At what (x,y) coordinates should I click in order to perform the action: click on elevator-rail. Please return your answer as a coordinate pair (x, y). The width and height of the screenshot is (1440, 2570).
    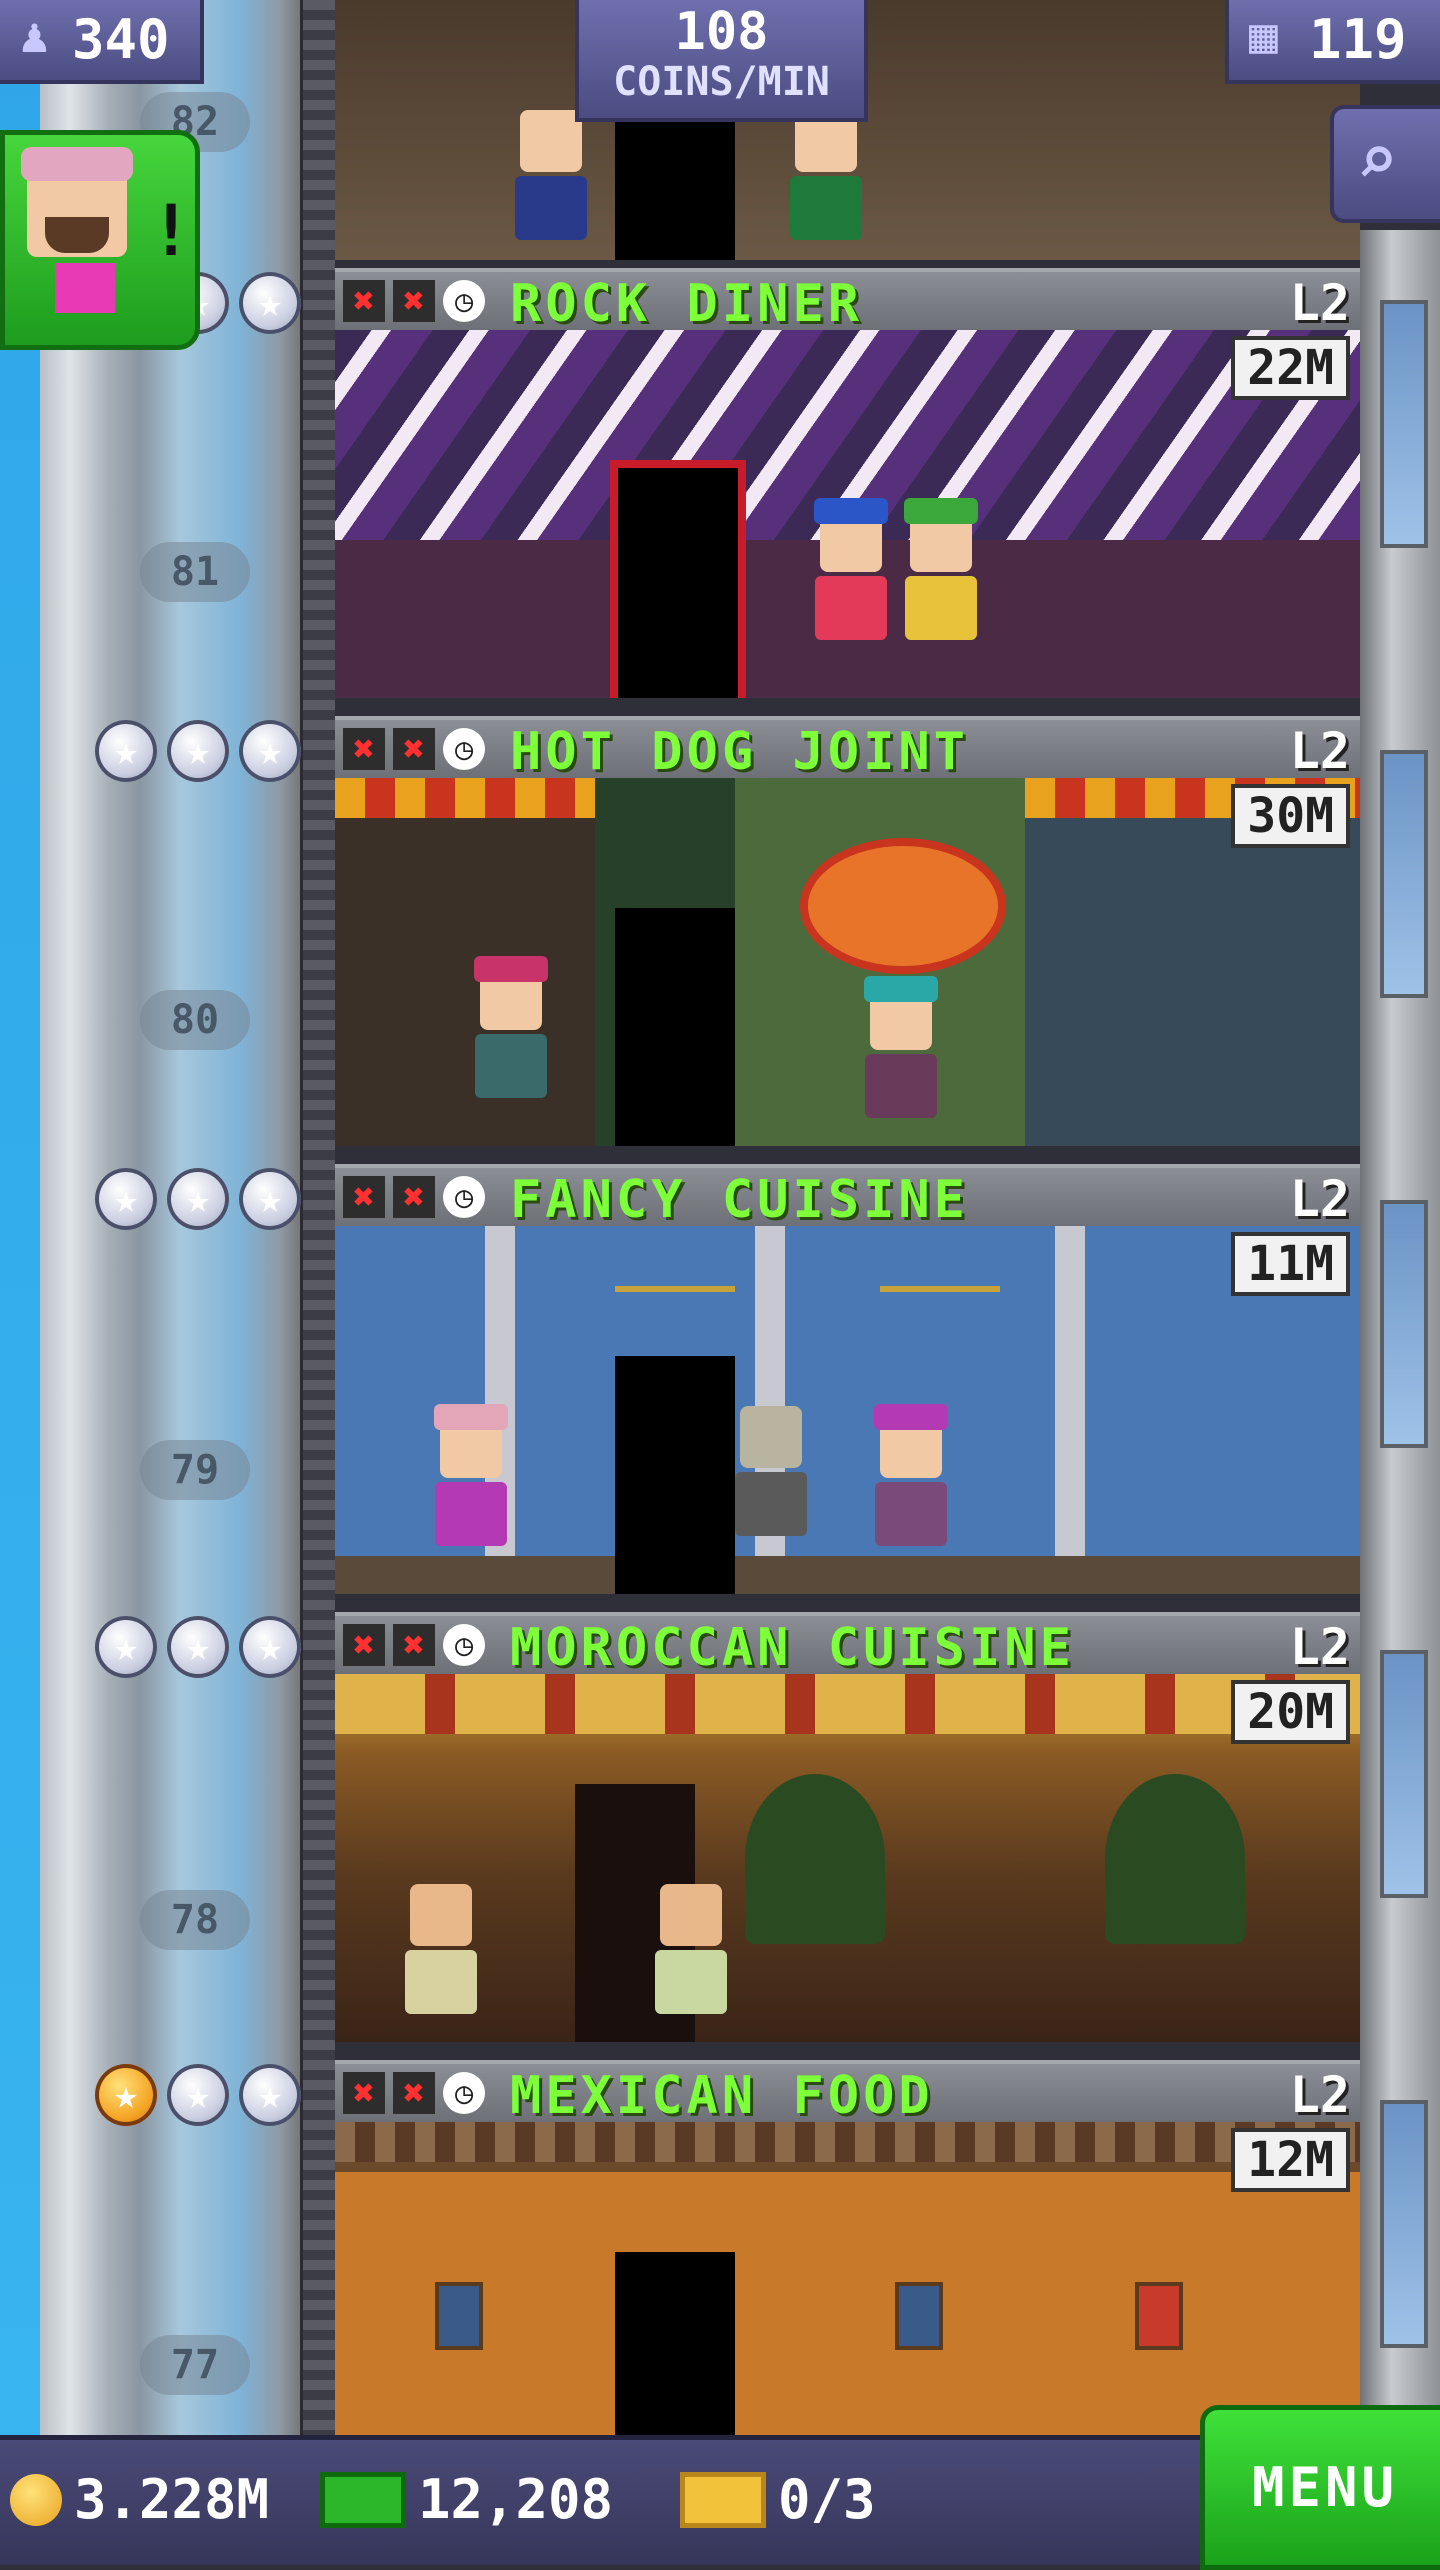
    Looking at the image, I should click on (317, 1217).